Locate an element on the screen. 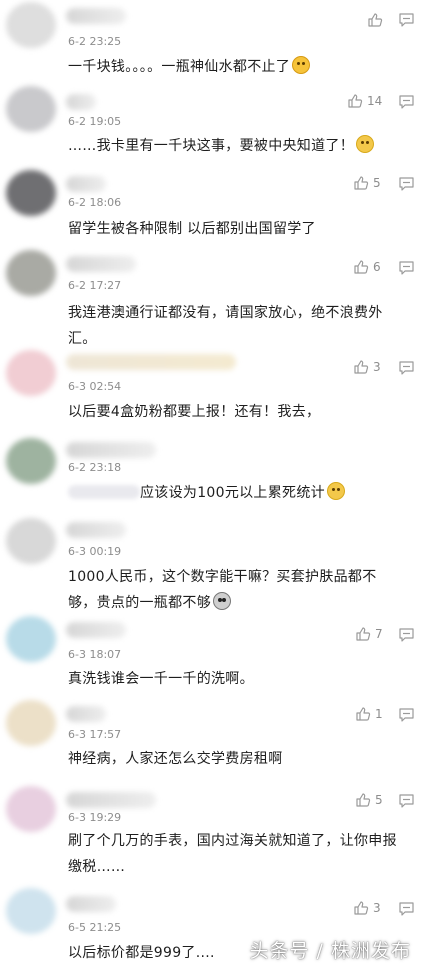  comment-item: 6-2 19:05 ……我卡里有一千块这事，要被中央知道了！ 14 is located at coordinates (212, 126).